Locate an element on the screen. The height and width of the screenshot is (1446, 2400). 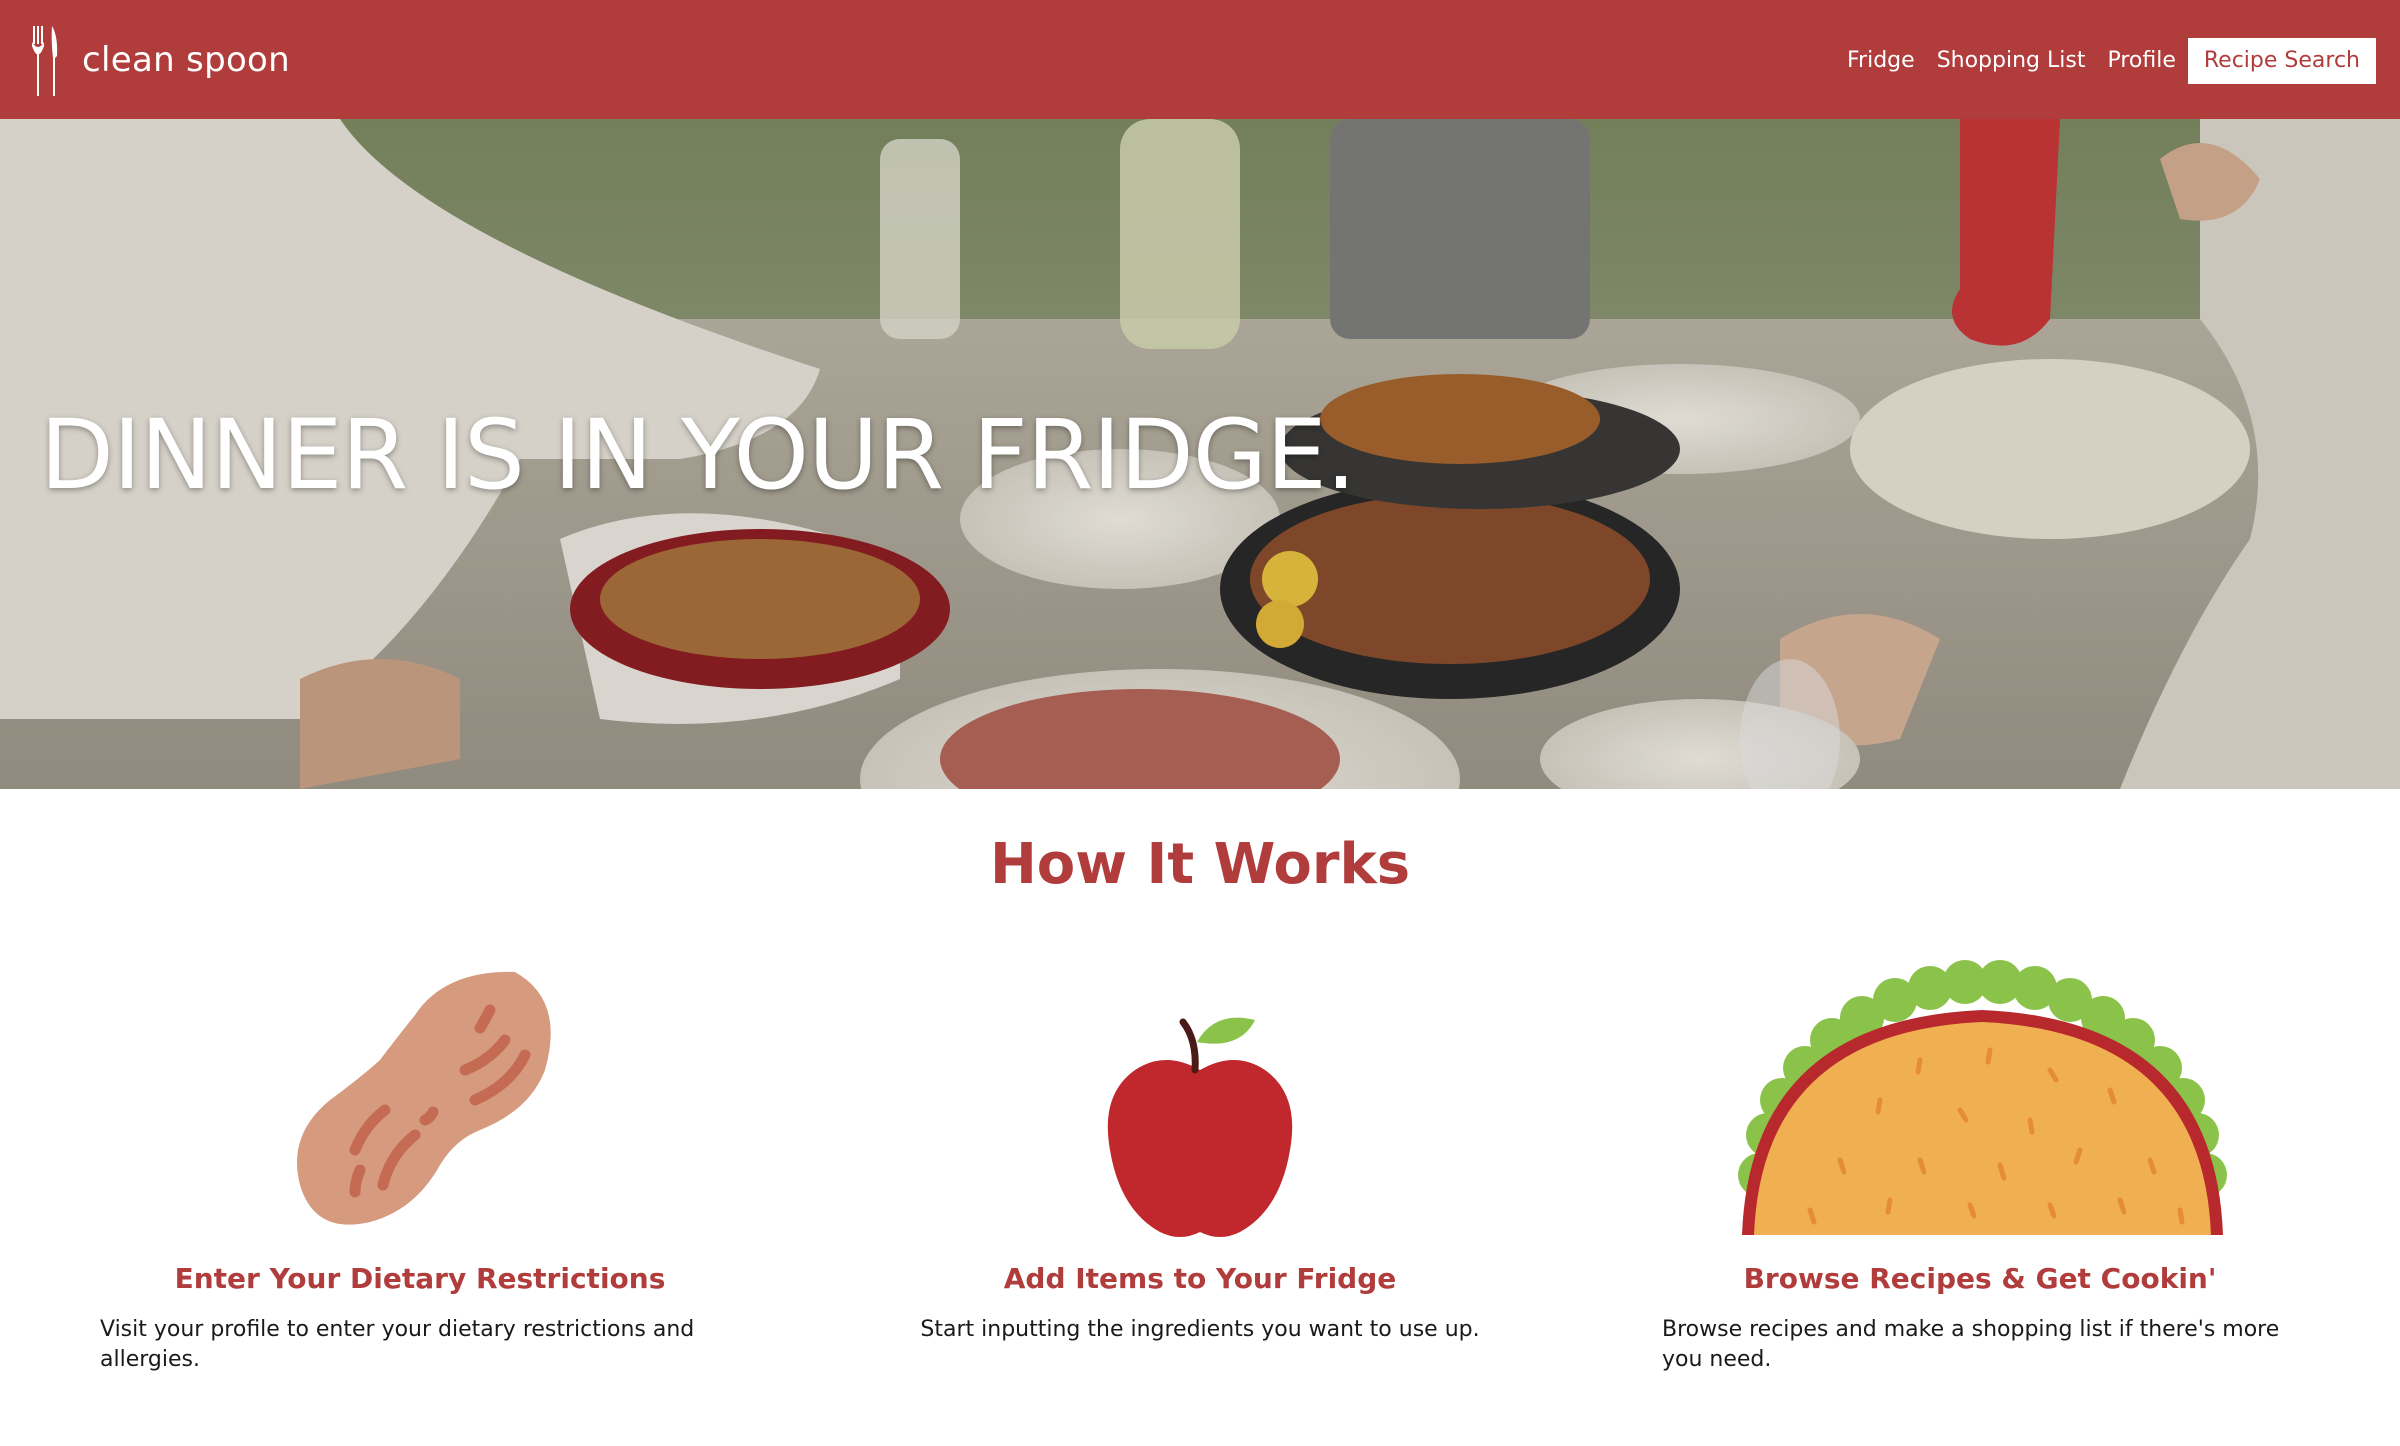
peanut-icon is located at coordinates (423, 1098).